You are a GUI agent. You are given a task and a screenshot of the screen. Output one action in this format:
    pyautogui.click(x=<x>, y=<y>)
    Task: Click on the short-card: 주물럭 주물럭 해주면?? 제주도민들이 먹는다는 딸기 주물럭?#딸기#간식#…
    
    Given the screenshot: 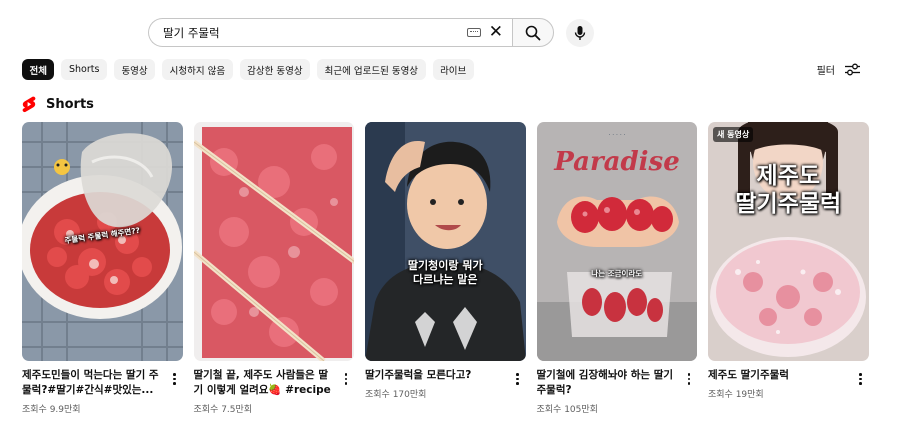 What is the action you would take?
    pyautogui.click(x=102, y=268)
    